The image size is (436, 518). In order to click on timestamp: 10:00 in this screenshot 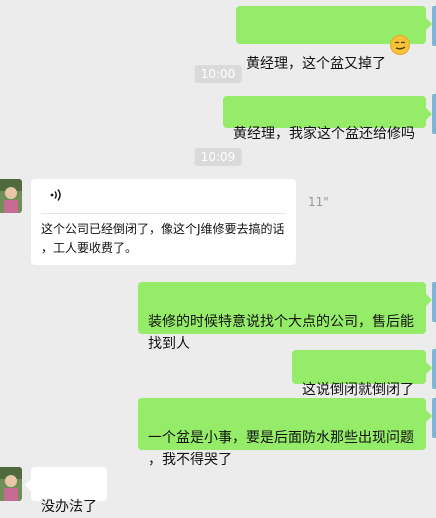, I will do `click(218, 74)`.